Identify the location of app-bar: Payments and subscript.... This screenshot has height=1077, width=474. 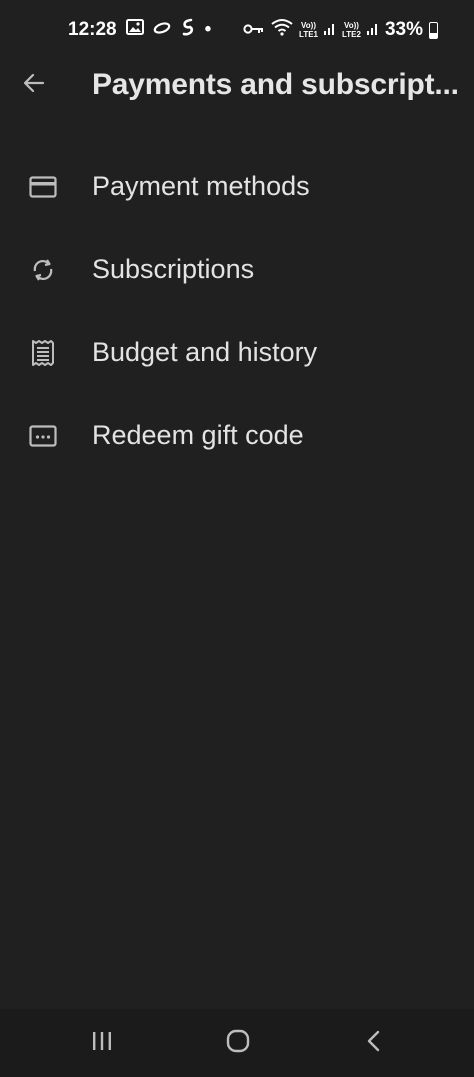
(237, 85).